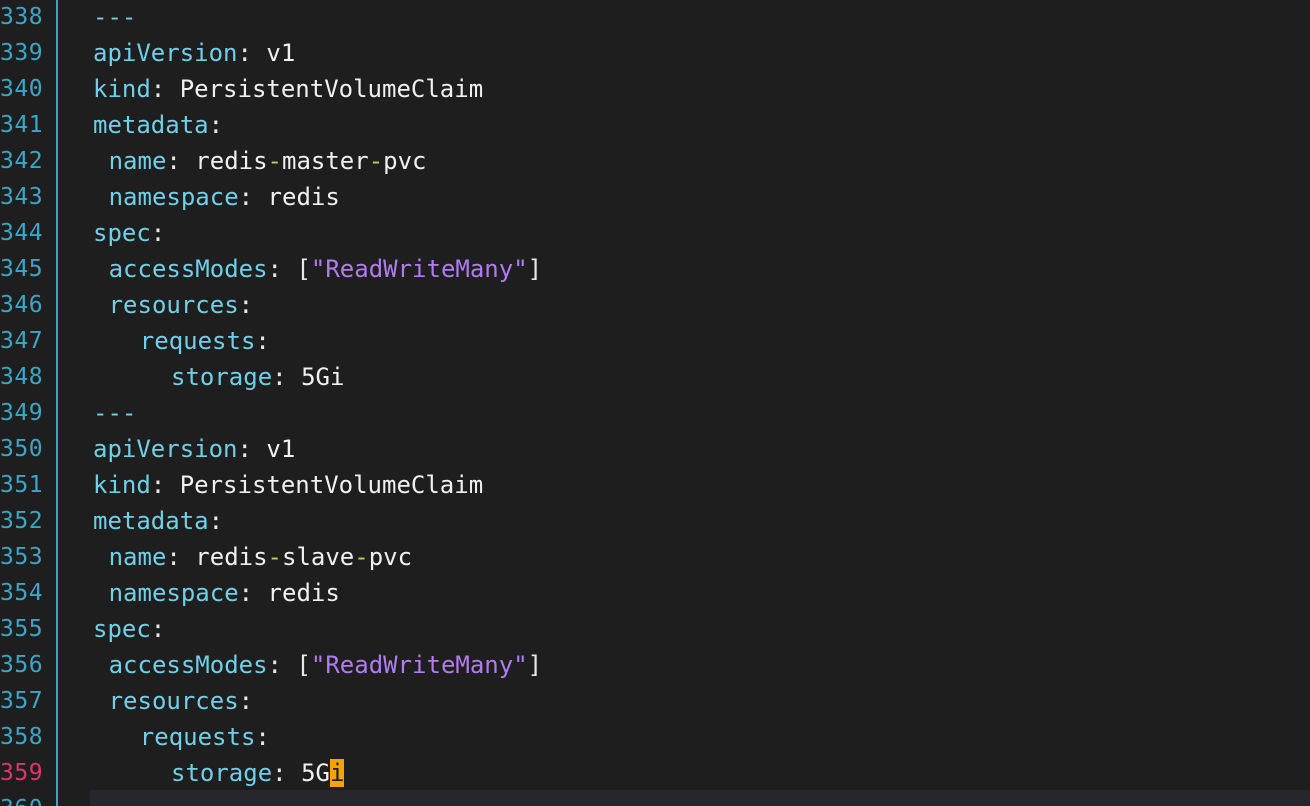 The width and height of the screenshot is (1310, 806). What do you see at coordinates (405, 161) in the screenshot?
I see `code-token: pvc` at bounding box center [405, 161].